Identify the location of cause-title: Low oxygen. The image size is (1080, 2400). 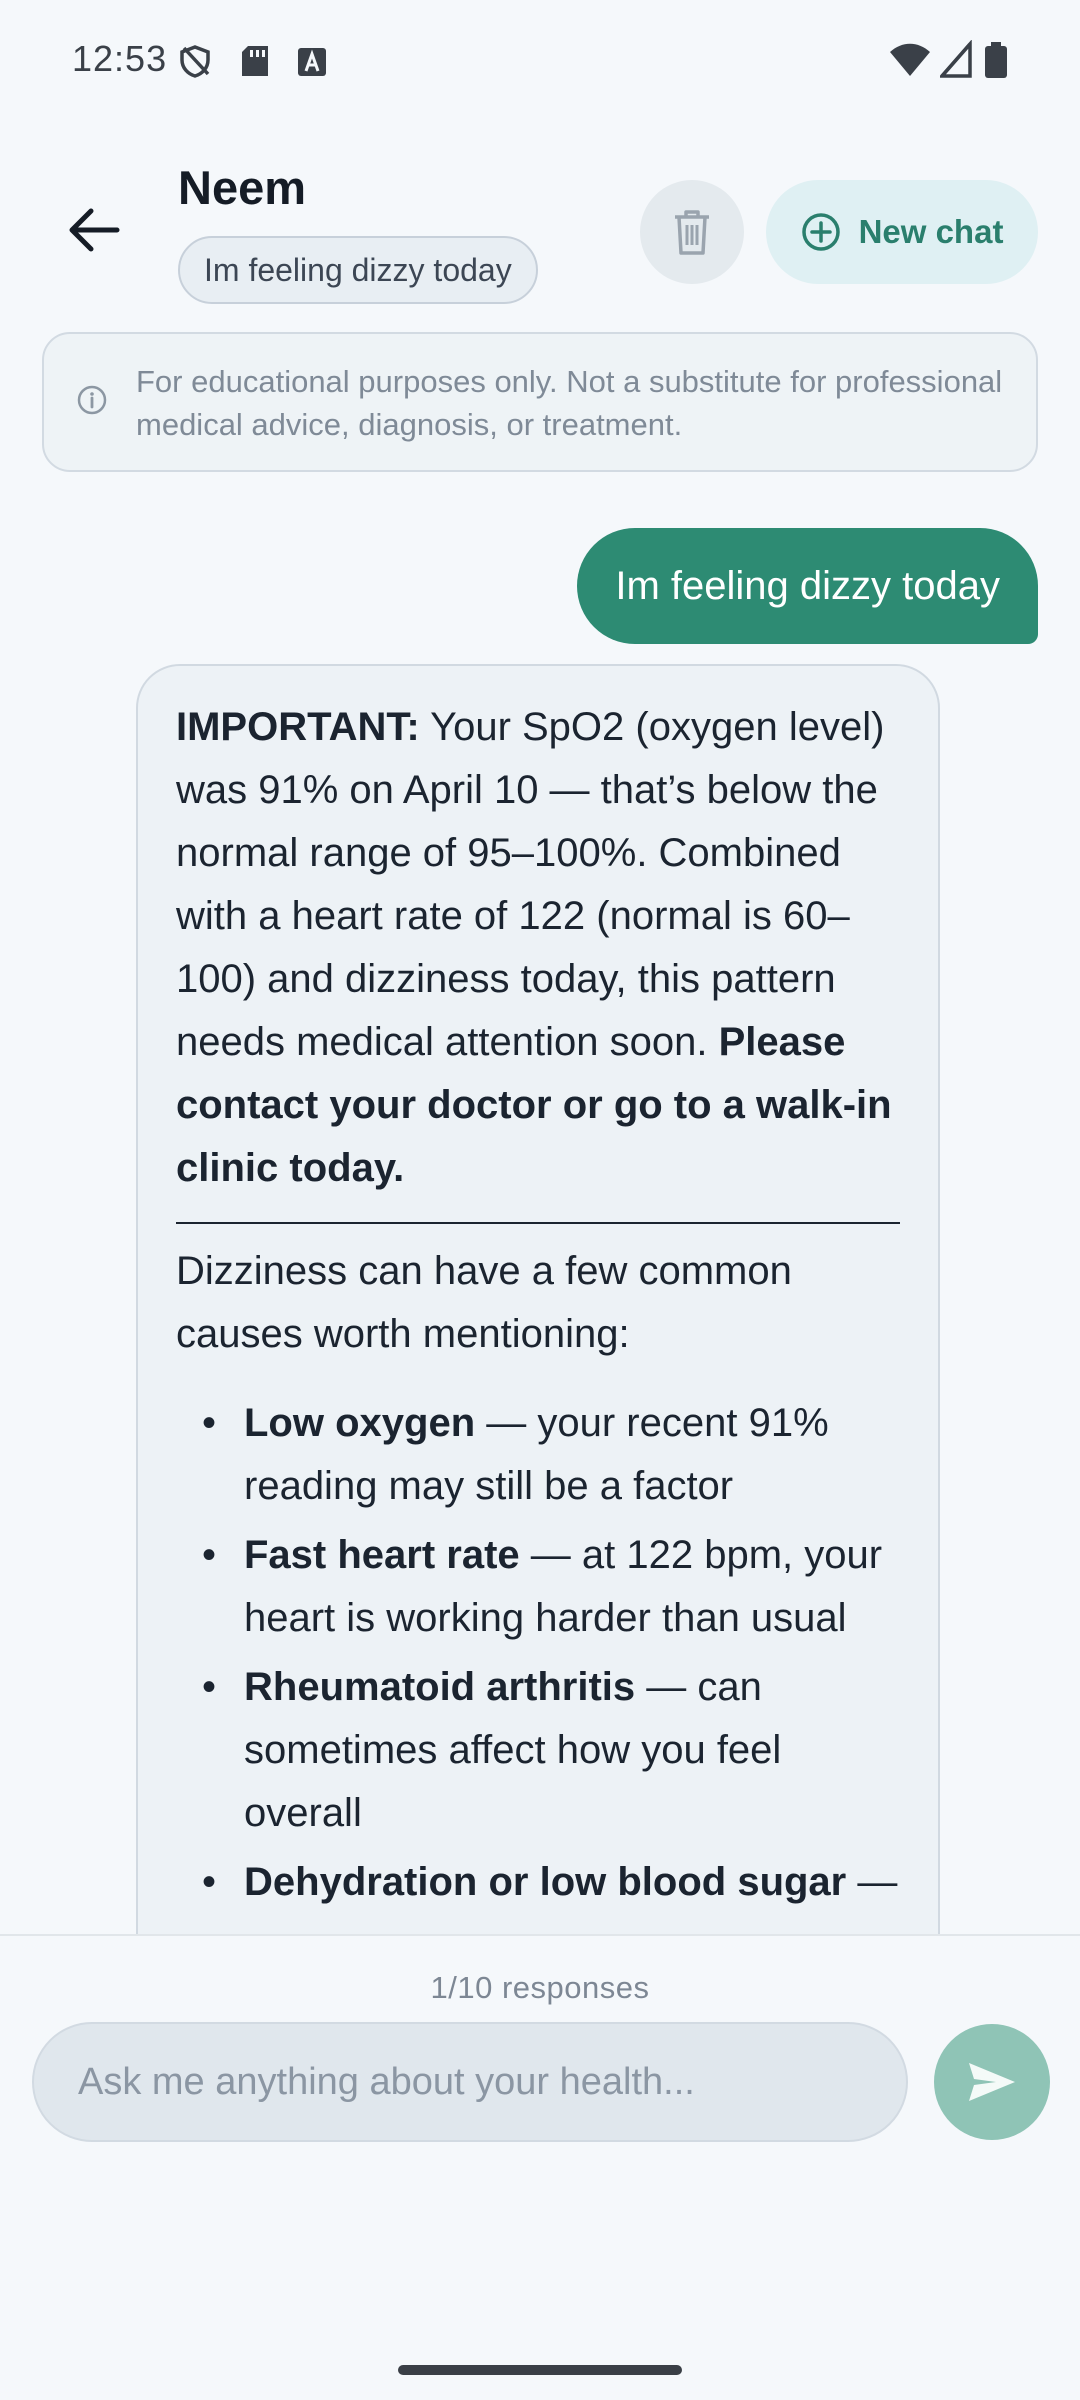
(360, 1423).